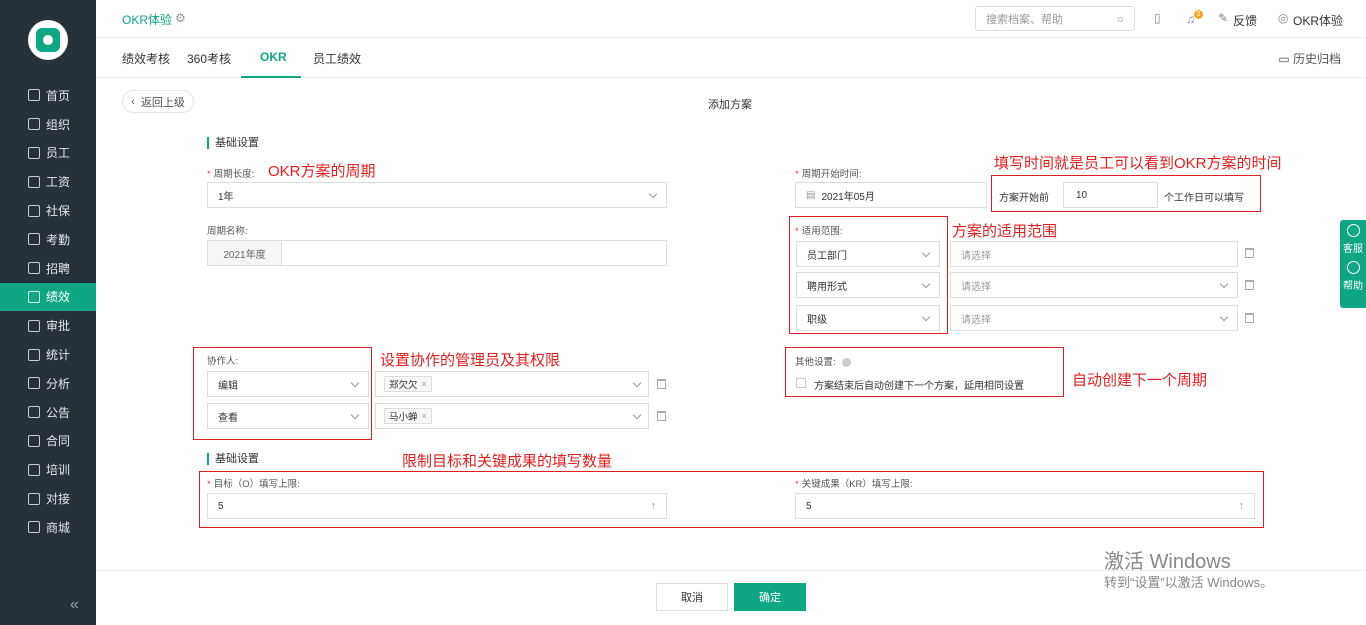 Image resolution: width=1366 pixels, height=625 pixels. Describe the element at coordinates (48, 210) in the screenshot. I see `sidebar-item-social: 社保` at that location.